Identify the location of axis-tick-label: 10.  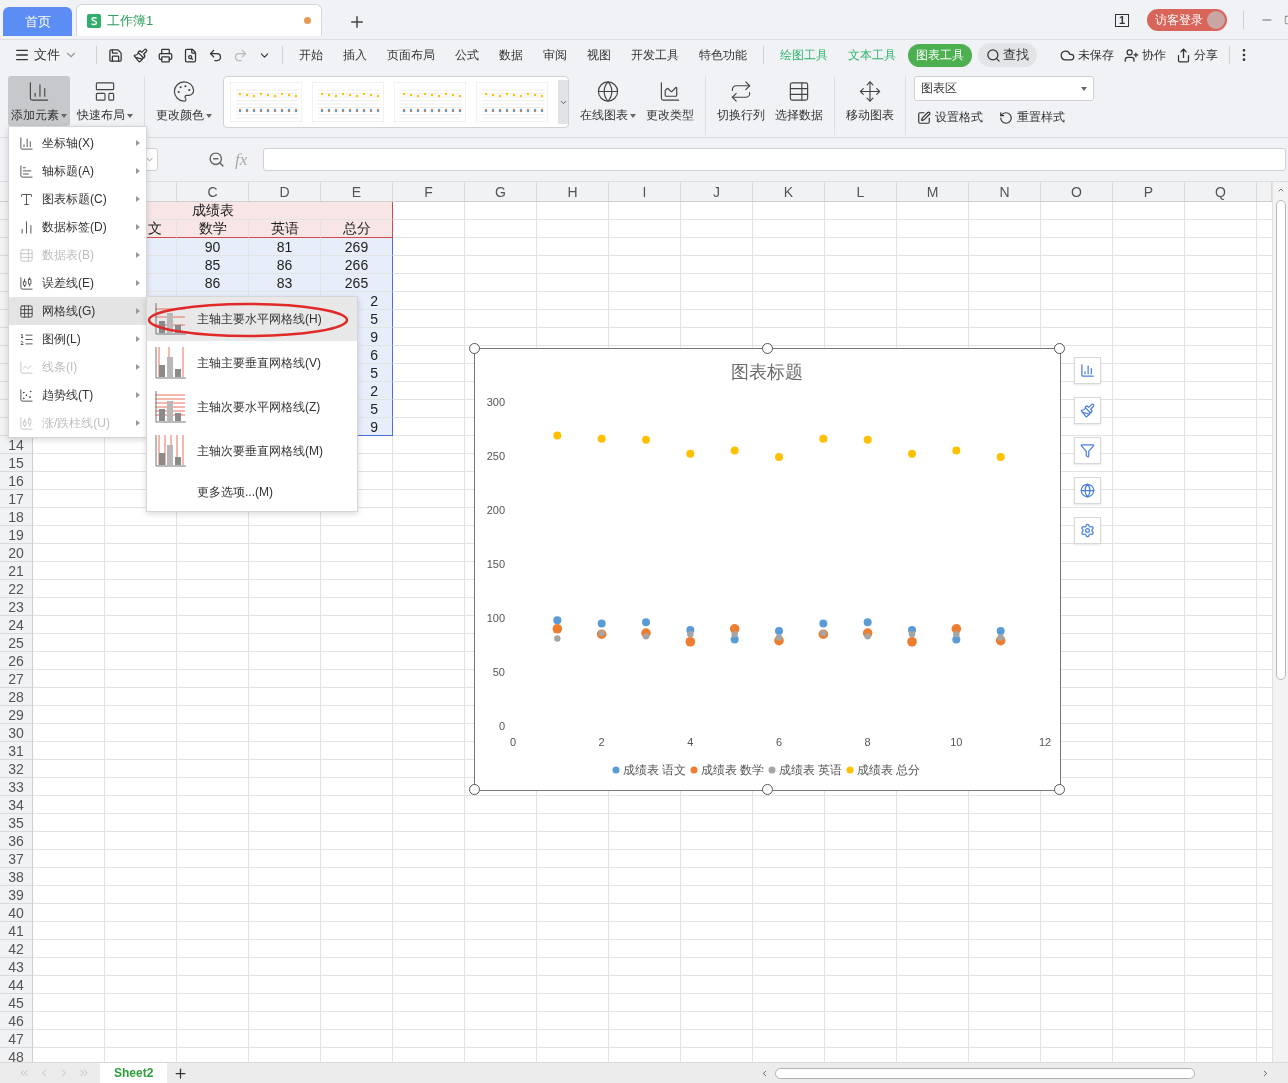
(956, 742).